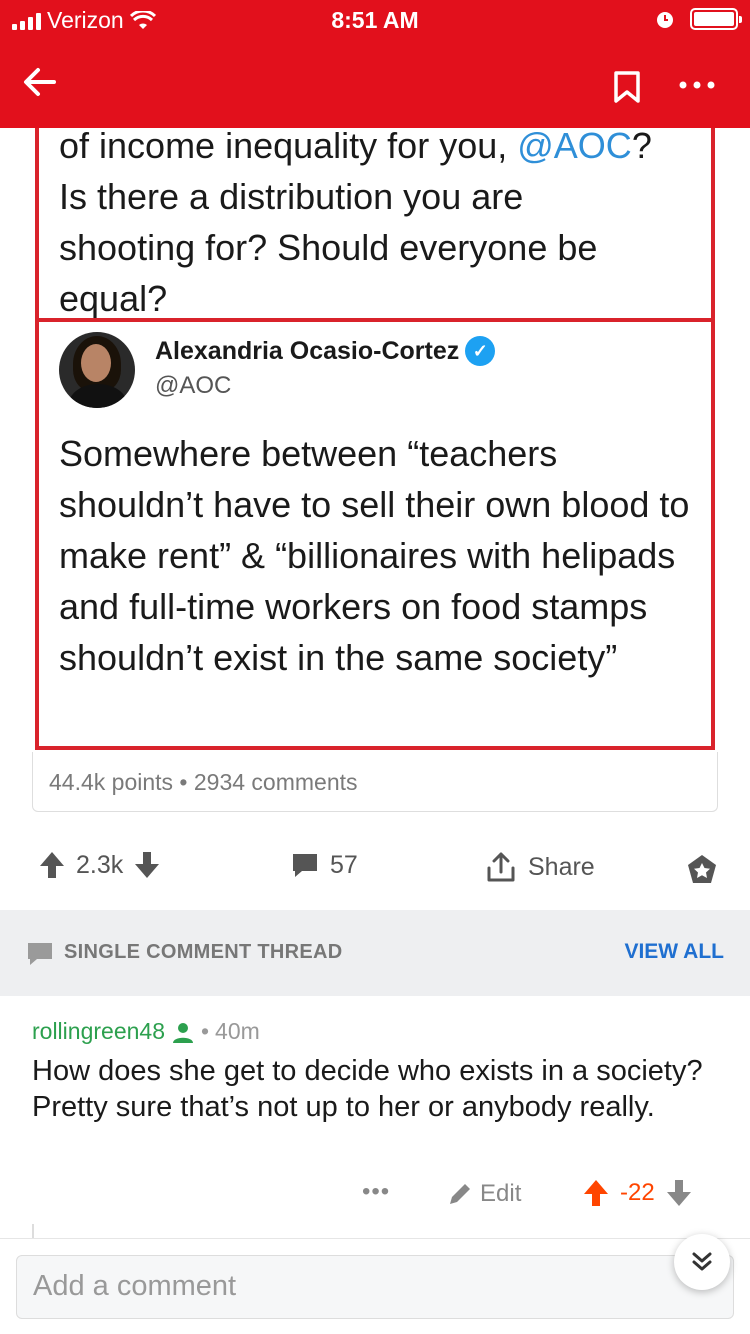  I want to click on double-chevron-down-icon, so click(702, 1261).